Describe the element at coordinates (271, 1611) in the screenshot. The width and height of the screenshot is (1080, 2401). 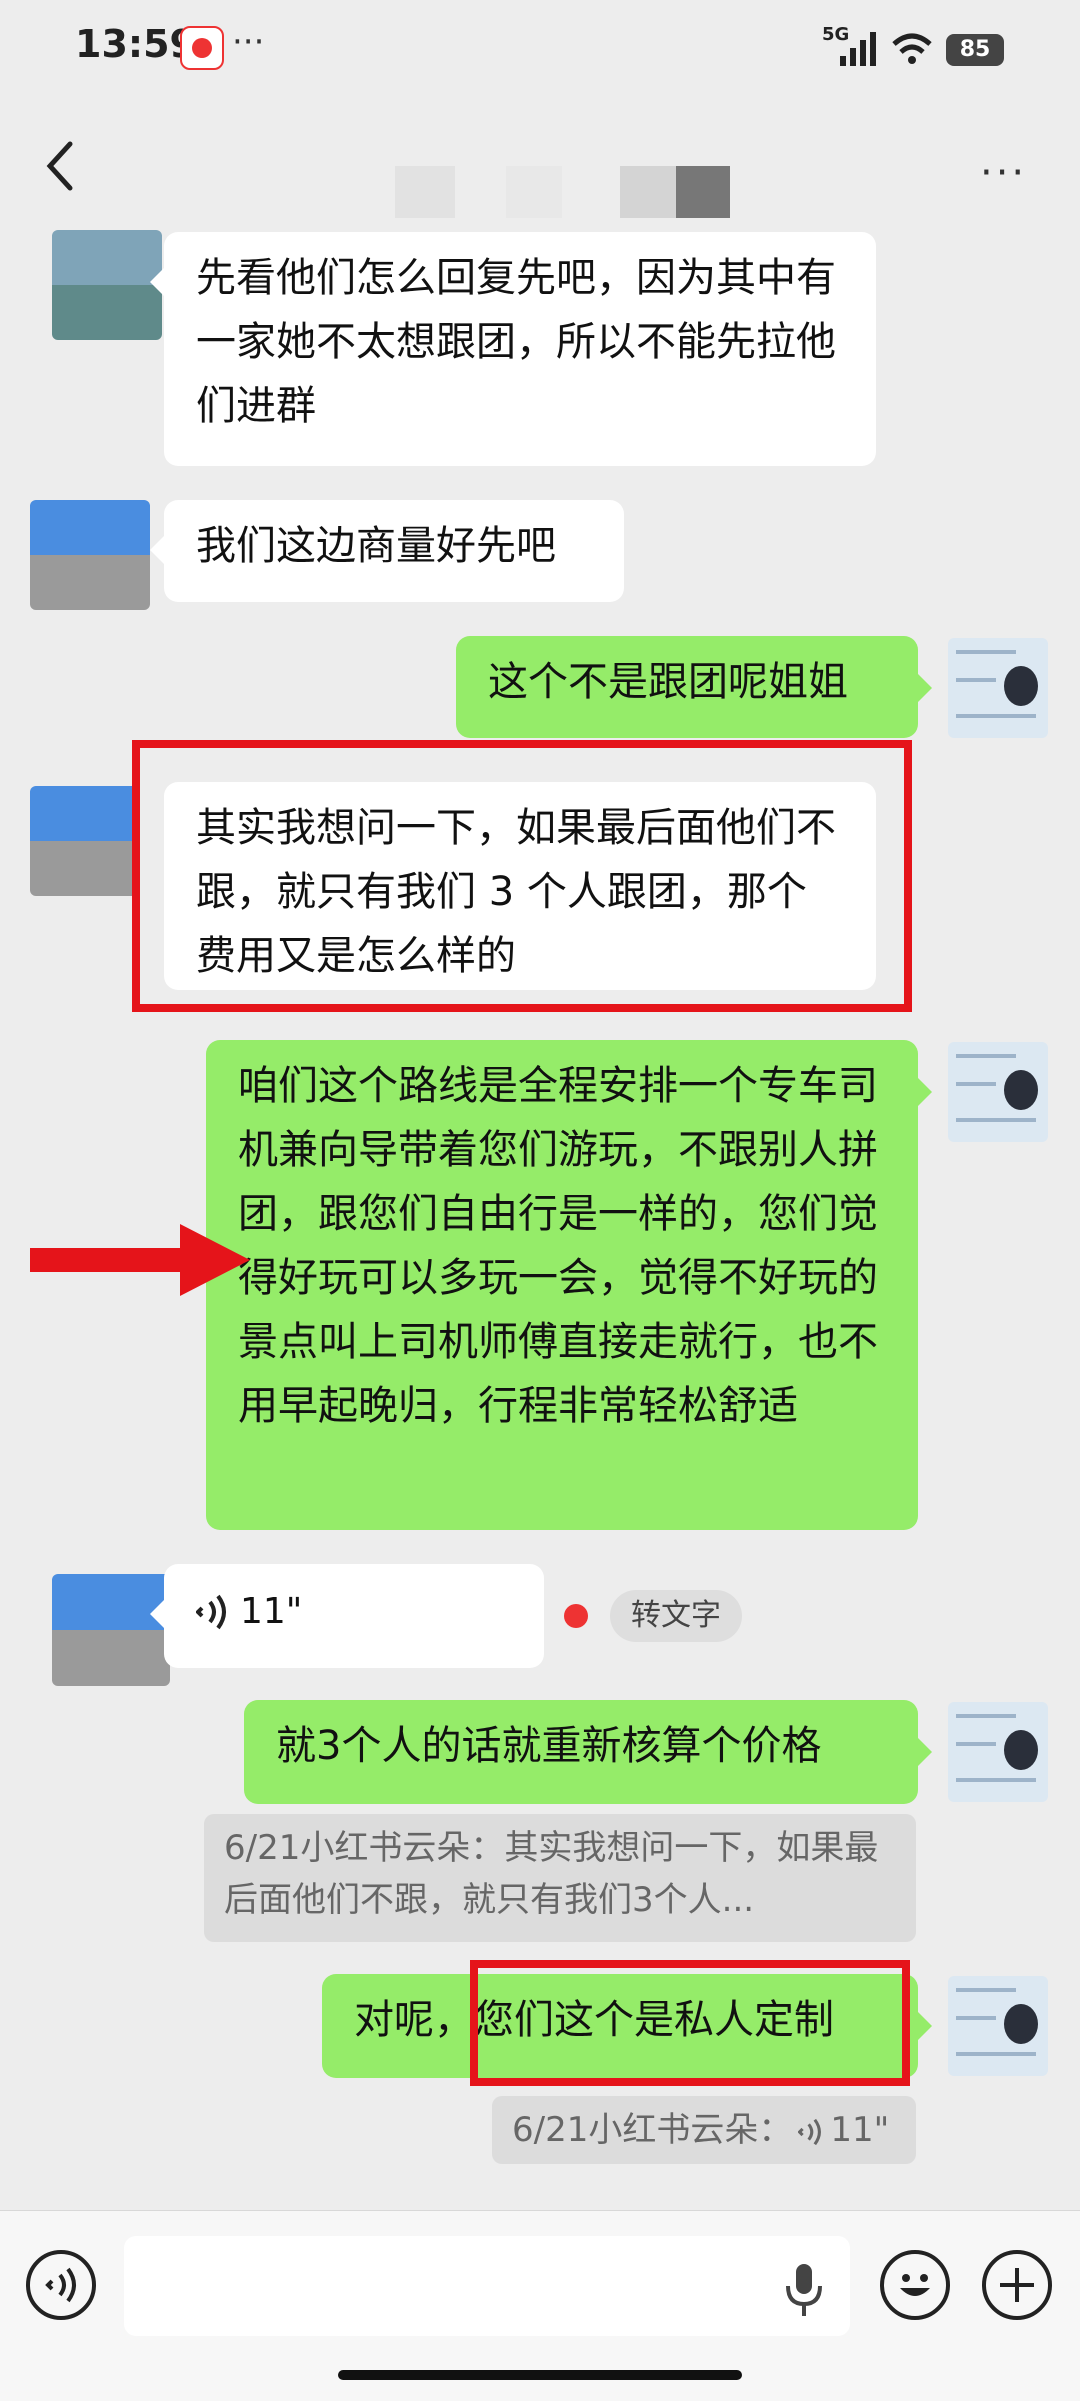
I see `voice-duration: 11"` at that location.